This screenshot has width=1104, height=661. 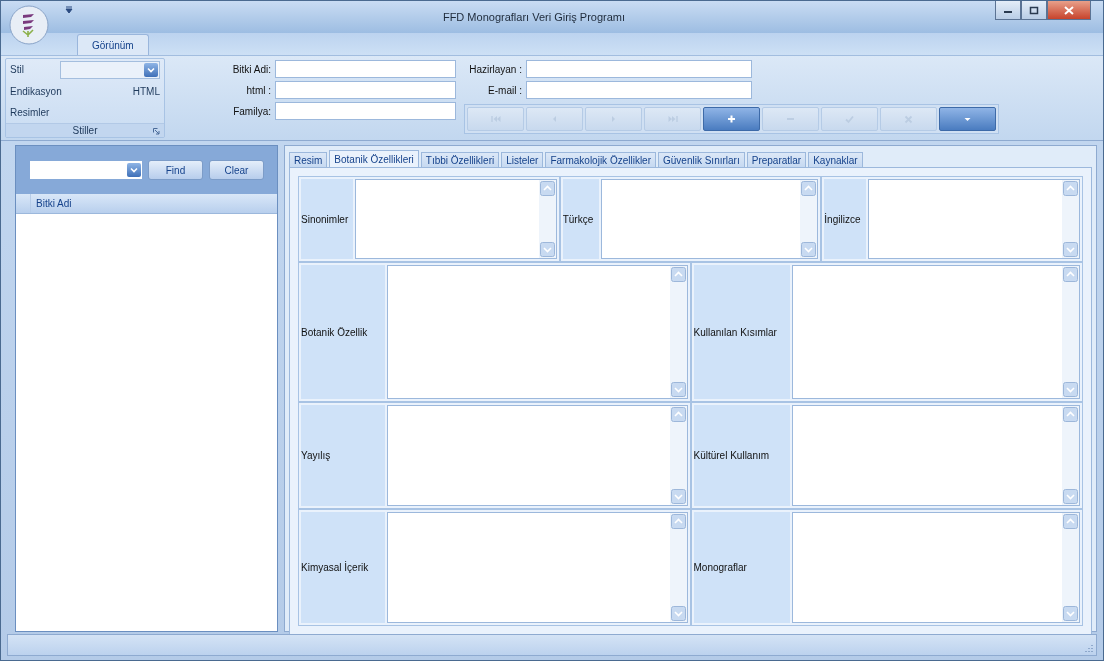 What do you see at coordinates (835, 159) in the screenshot?
I see `tab: Kaynaklar` at bounding box center [835, 159].